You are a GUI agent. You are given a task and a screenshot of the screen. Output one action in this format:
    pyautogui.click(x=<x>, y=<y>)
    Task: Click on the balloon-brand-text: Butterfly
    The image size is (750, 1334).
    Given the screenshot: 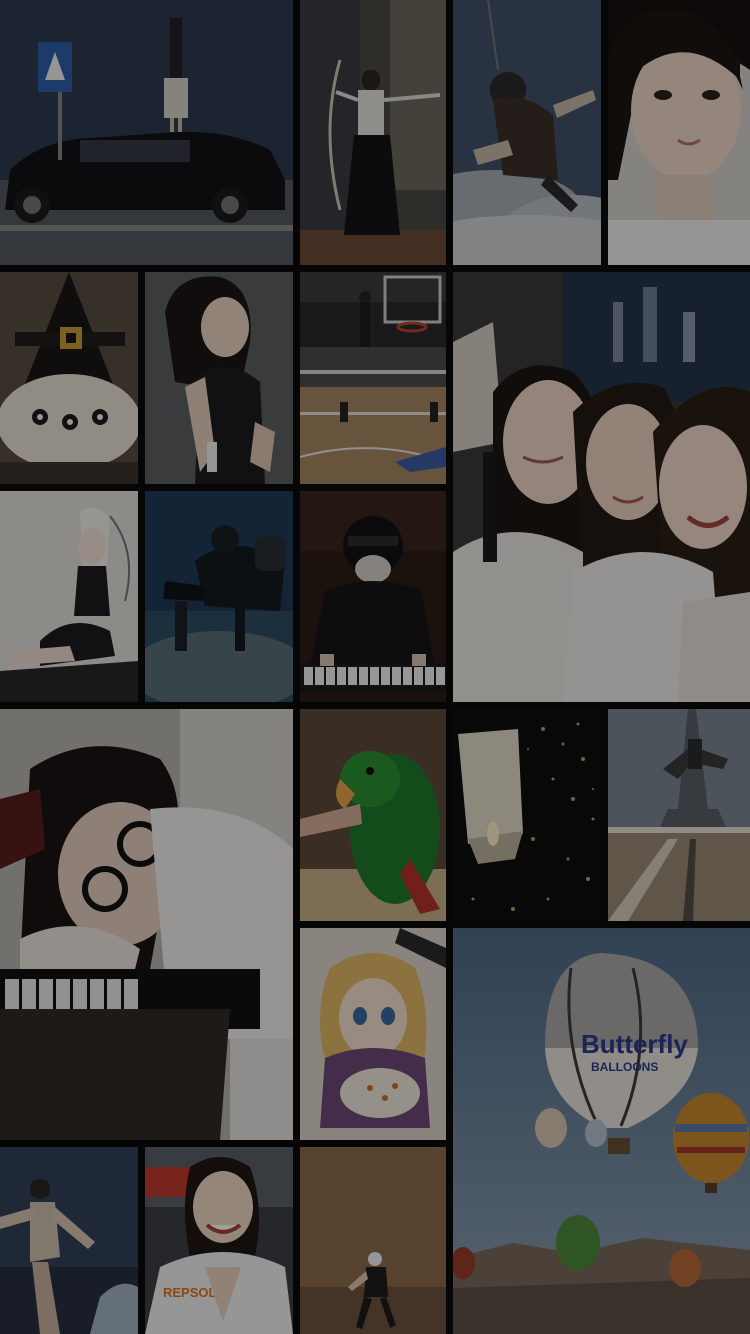 What is the action you would take?
    pyautogui.click(x=634, y=1044)
    